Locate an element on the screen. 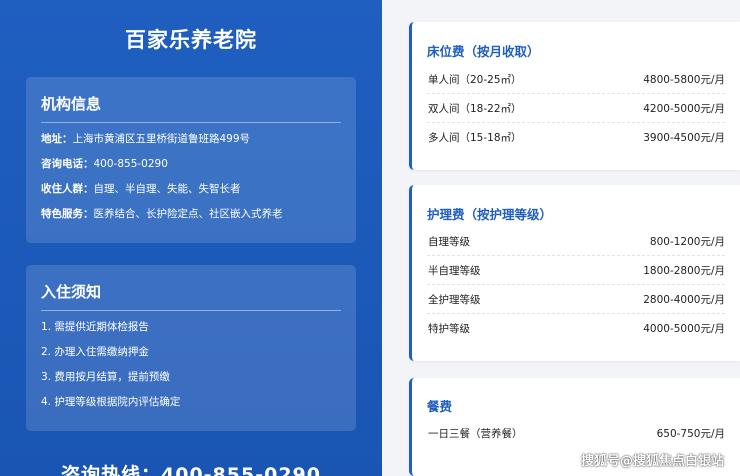  care-fee-title: 护理费（按护理等级） is located at coordinates (490, 214).